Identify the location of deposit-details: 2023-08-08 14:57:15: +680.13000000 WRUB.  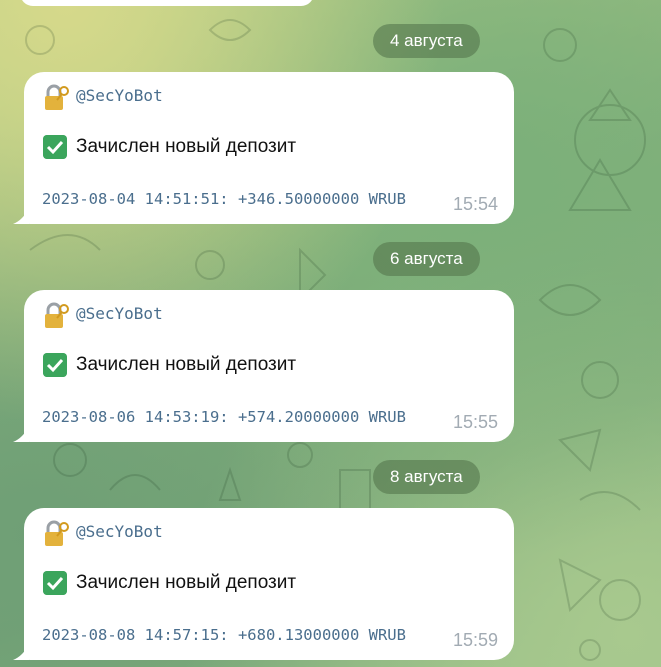
(224, 635).